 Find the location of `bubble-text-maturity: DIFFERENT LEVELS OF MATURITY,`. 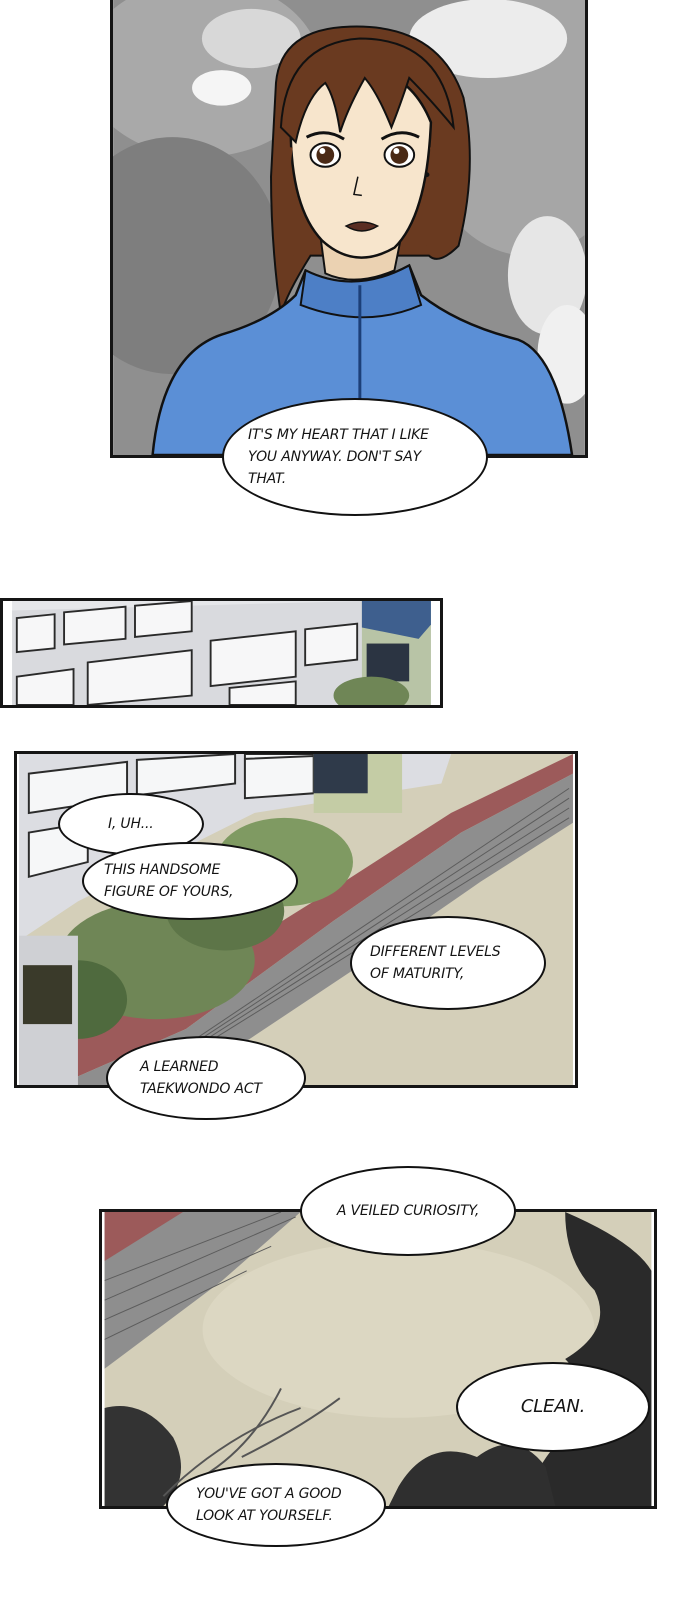

bubble-text-maturity: DIFFERENT LEVELS OF MATURITY, is located at coordinates (435, 963).